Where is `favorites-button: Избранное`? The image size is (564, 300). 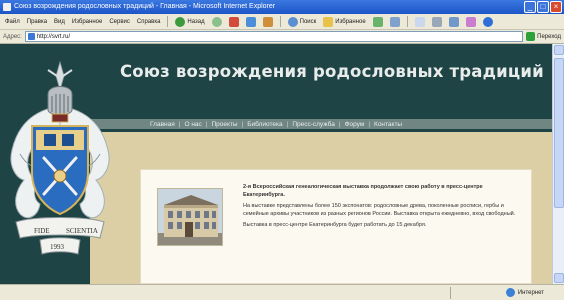
favorites-button: Избранное is located at coordinates (344, 21).